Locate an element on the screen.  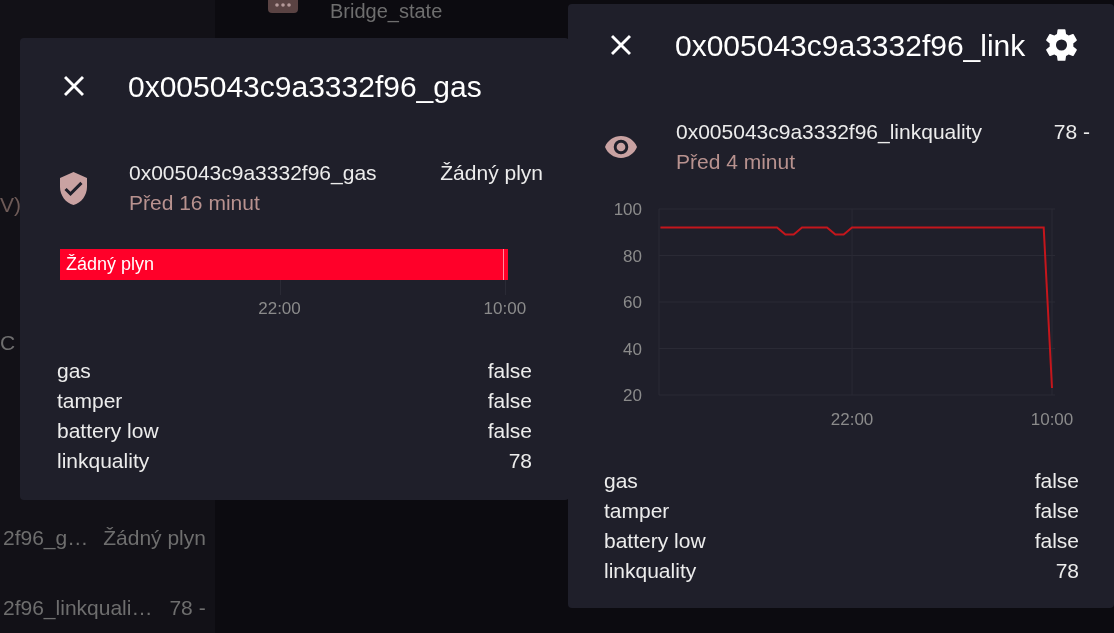
eye-icon is located at coordinates (621, 147).